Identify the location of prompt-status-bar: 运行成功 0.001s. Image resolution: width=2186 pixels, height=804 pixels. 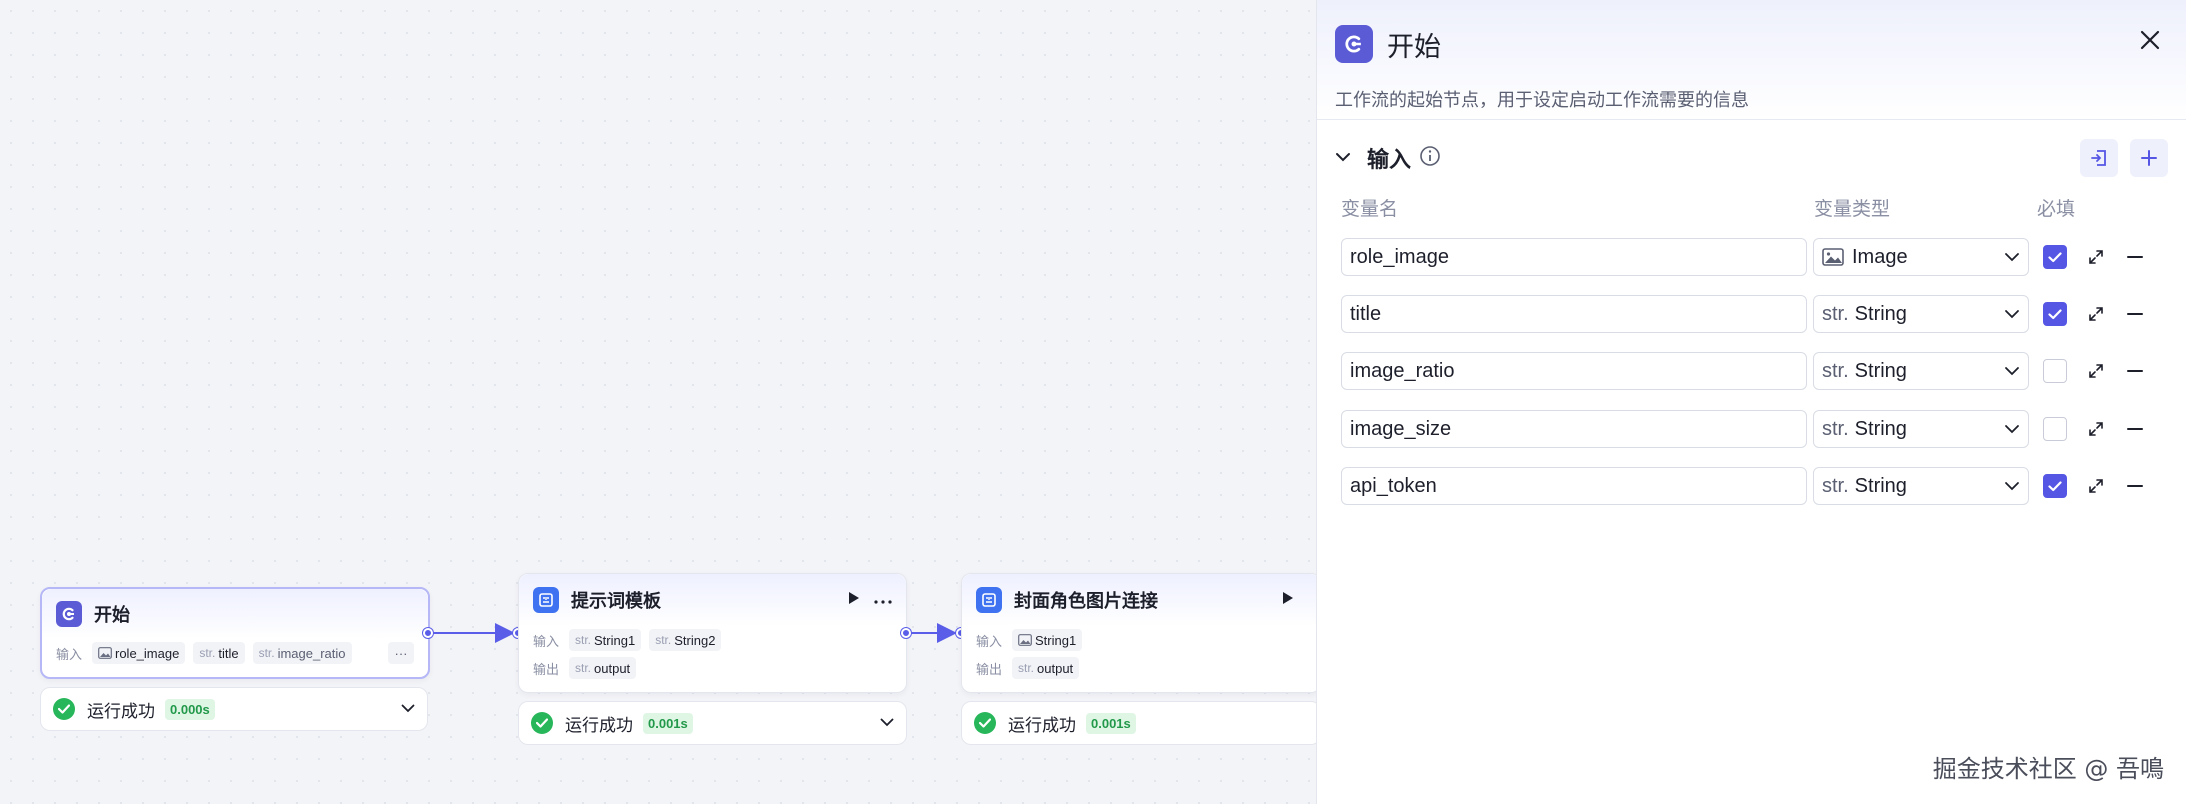
(712, 723).